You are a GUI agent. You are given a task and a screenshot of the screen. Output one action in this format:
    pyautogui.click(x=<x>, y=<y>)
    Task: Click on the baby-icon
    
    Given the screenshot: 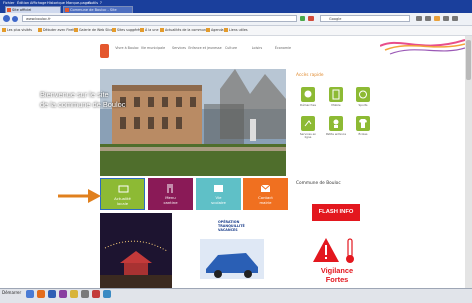 What is the action you would take?
    pyautogui.click(x=336, y=123)
    